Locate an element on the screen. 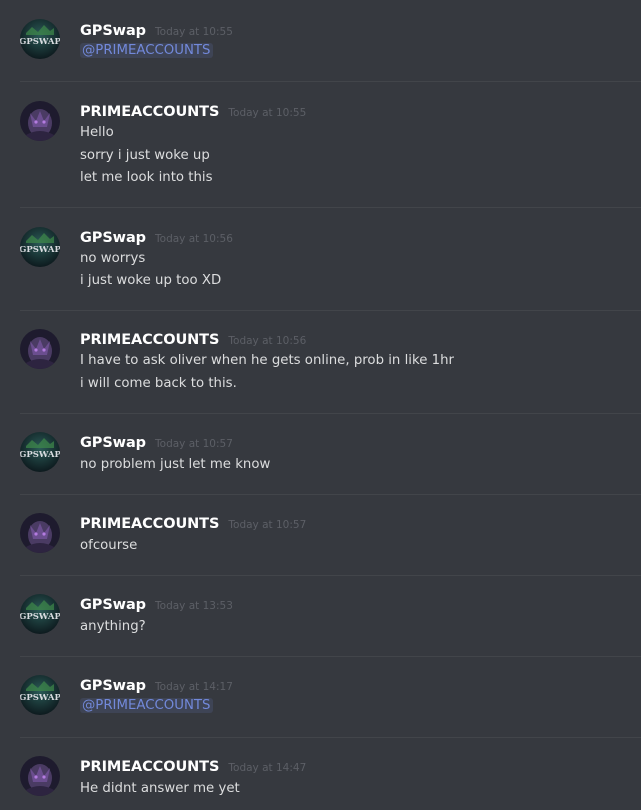  timestamp: Today at 14:17 is located at coordinates (194, 687).